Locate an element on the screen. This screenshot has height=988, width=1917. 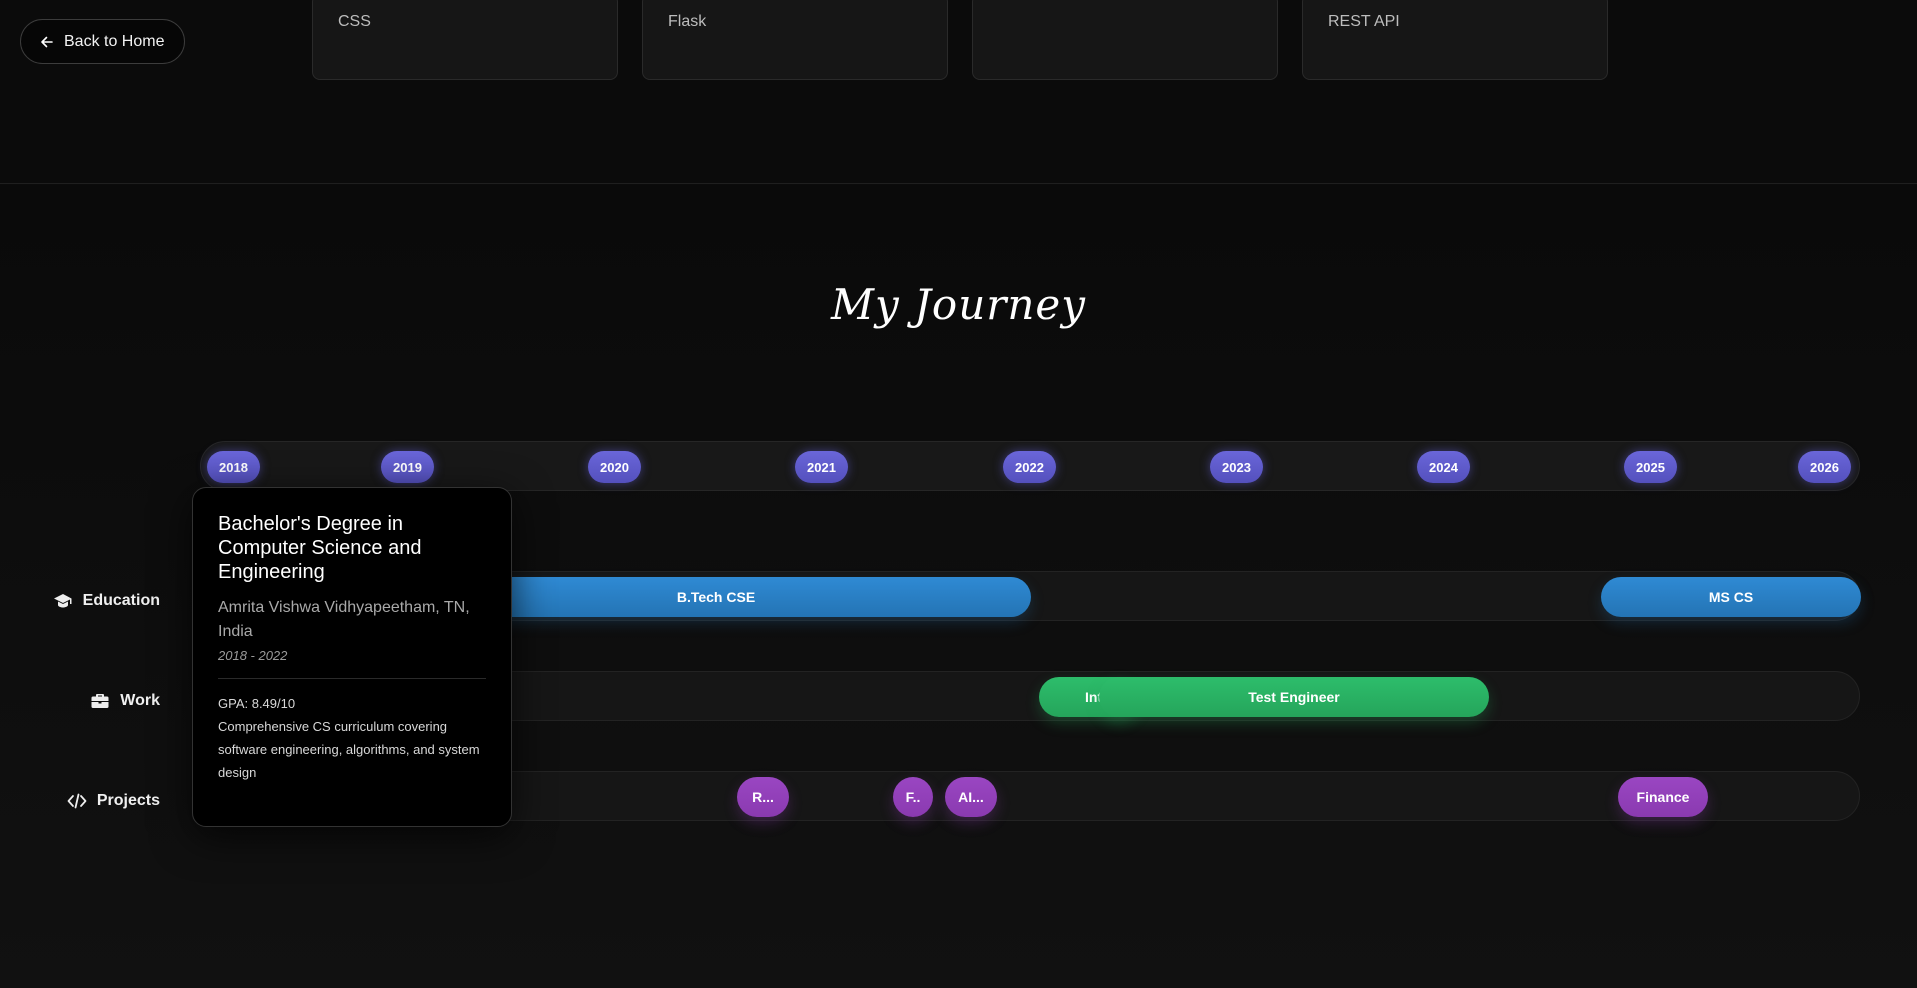
track-label-text: Work is located at coordinates (140, 700).